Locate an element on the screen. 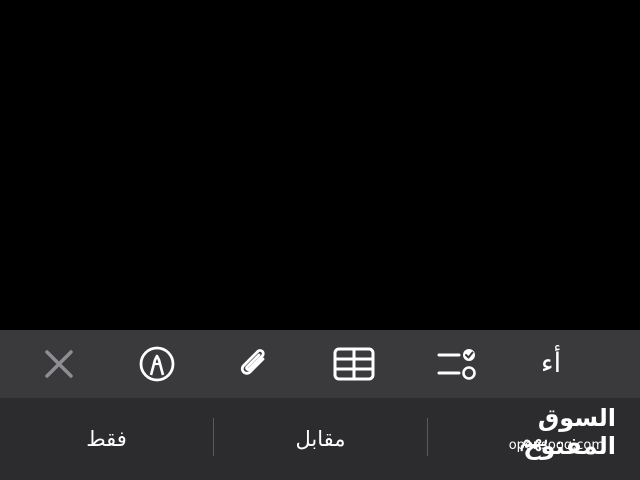 The image size is (640, 480). attach-button is located at coordinates (254, 364).